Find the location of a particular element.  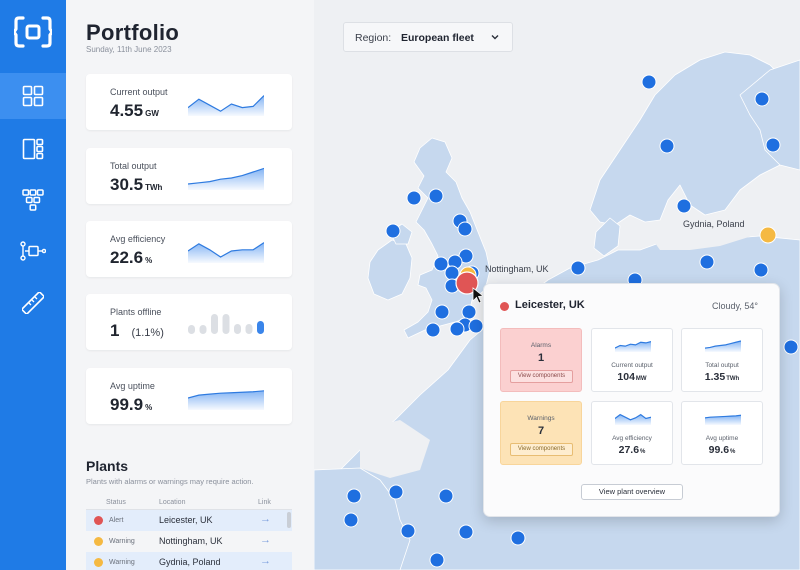

region-select: Region: European fleet is located at coordinates (428, 37).